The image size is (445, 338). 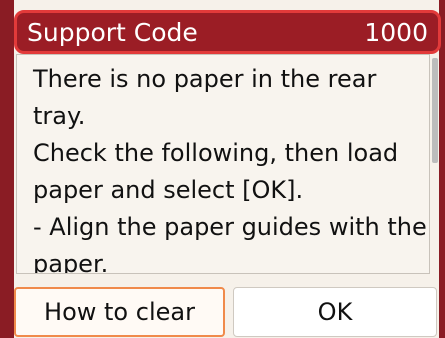 What do you see at coordinates (226, 280) in the screenshot?
I see `button-area-divider` at bounding box center [226, 280].